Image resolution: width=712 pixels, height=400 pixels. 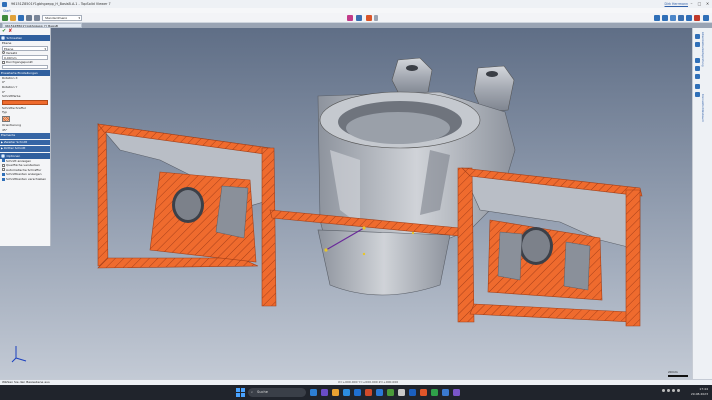 What do you see at coordinates (4, 31) in the screenshot?
I see `confirm-check-icon: ✔` at bounding box center [4, 31].